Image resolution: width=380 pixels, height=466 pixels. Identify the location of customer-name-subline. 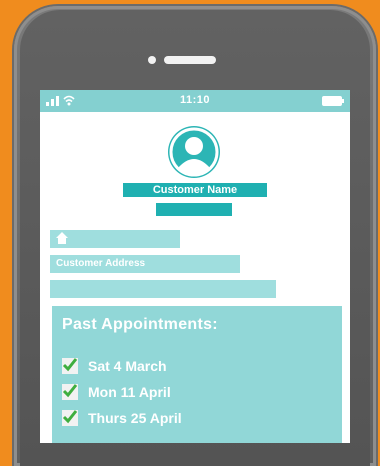
(194, 209).